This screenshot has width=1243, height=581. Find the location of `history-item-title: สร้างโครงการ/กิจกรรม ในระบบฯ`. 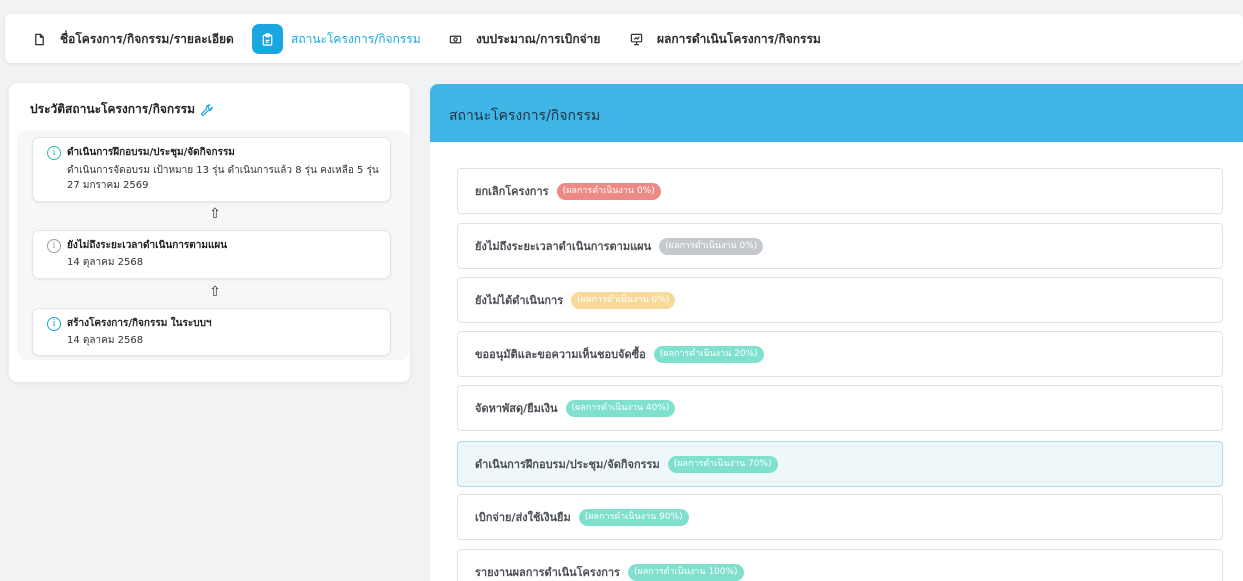

history-item-title: สร้างโครงการ/กิจกรรม ในระบบฯ is located at coordinates (139, 323).